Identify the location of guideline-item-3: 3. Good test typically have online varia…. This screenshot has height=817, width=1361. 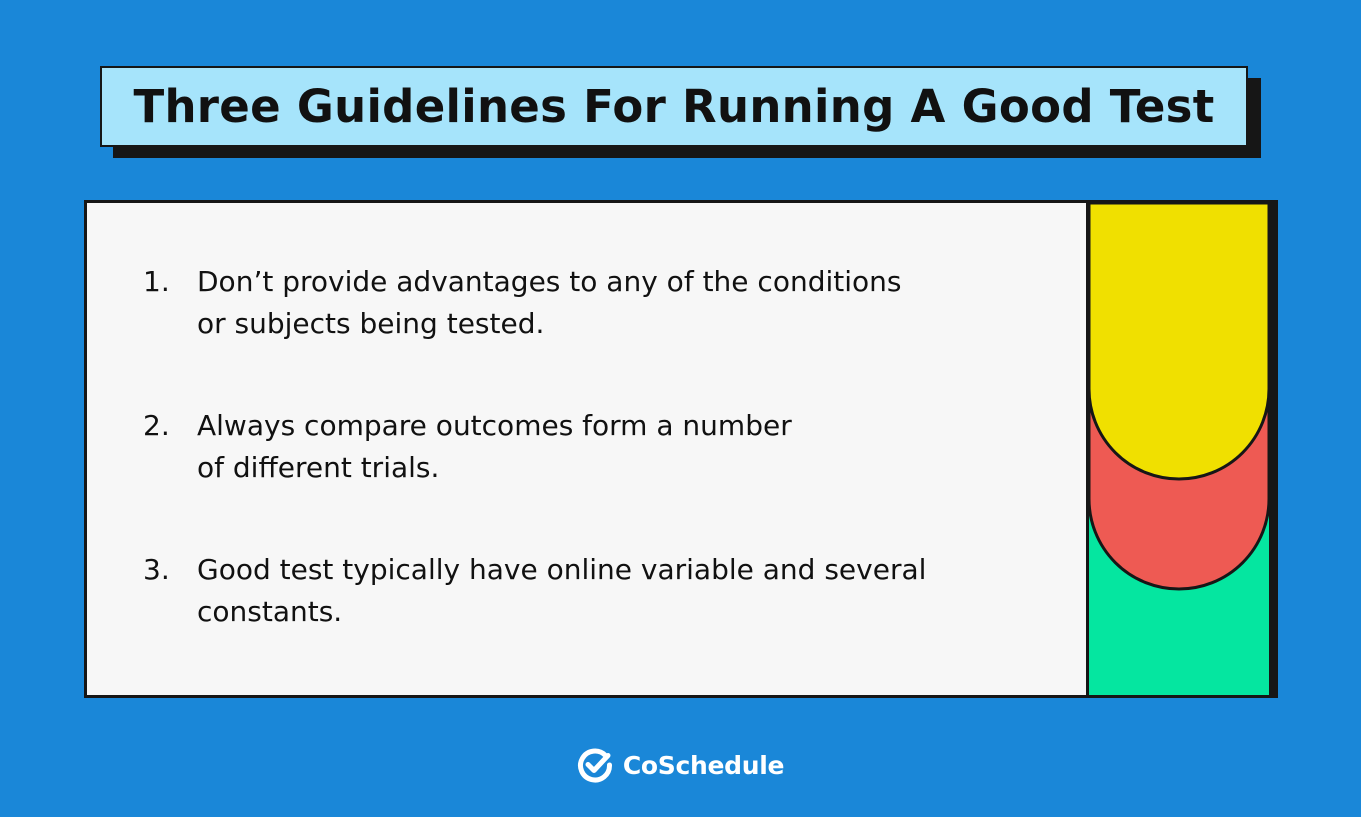
(534, 591).